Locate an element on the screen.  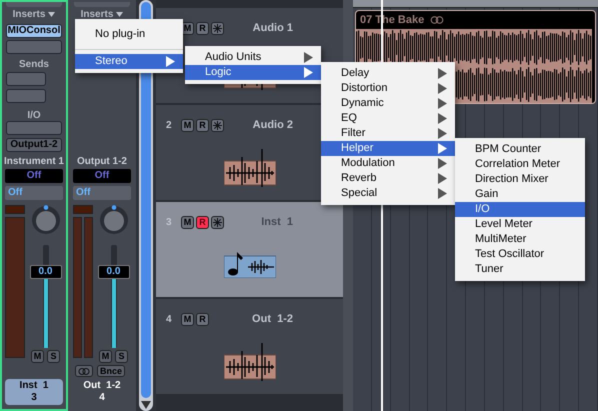
menu-item: Logic is located at coordinates (253, 72).